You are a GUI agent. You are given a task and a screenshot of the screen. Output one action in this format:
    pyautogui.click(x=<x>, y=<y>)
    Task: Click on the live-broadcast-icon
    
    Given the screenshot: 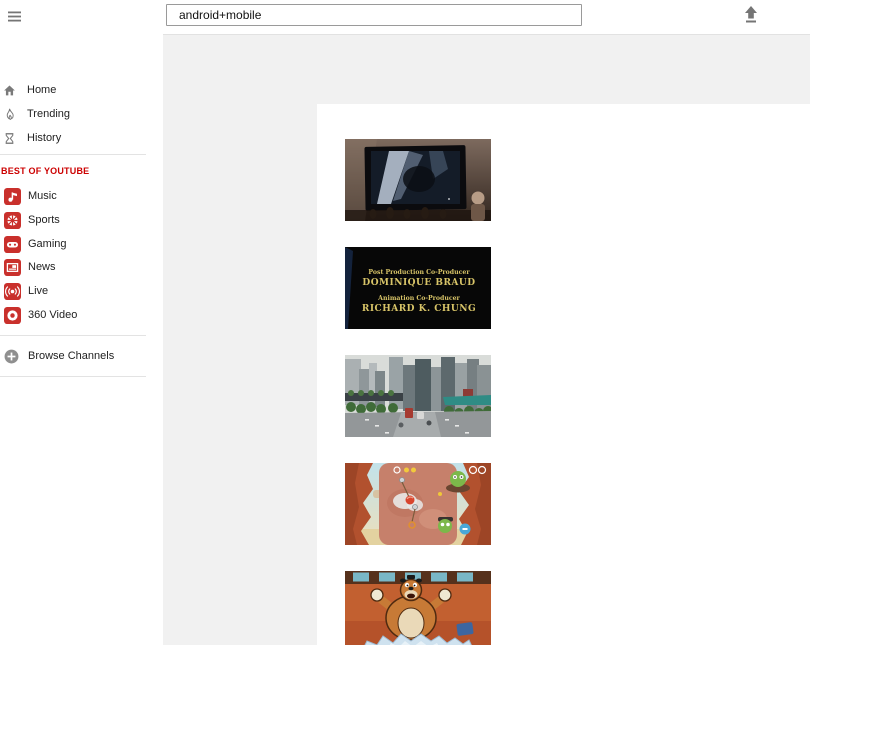 What is the action you would take?
    pyautogui.click(x=12, y=291)
    